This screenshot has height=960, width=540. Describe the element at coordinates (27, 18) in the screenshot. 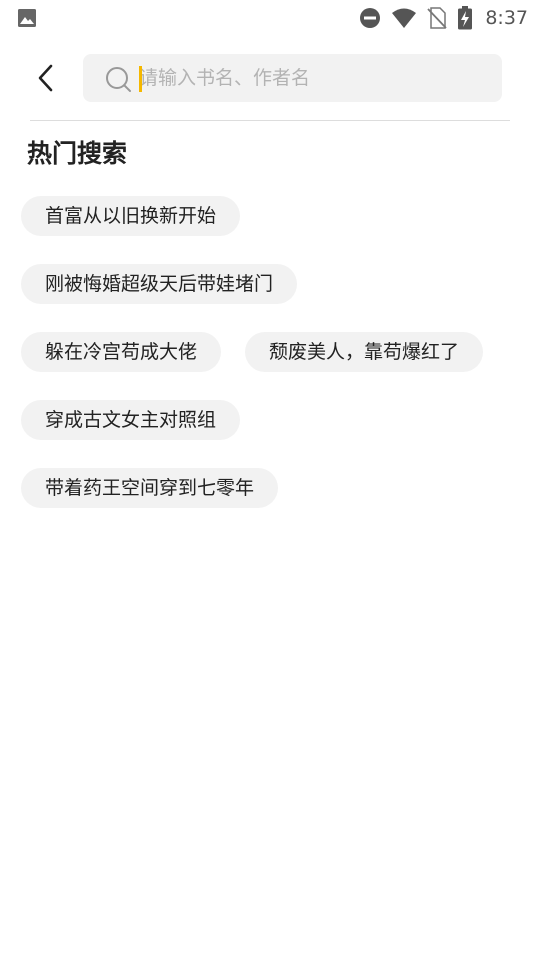

I see `image-icon` at that location.